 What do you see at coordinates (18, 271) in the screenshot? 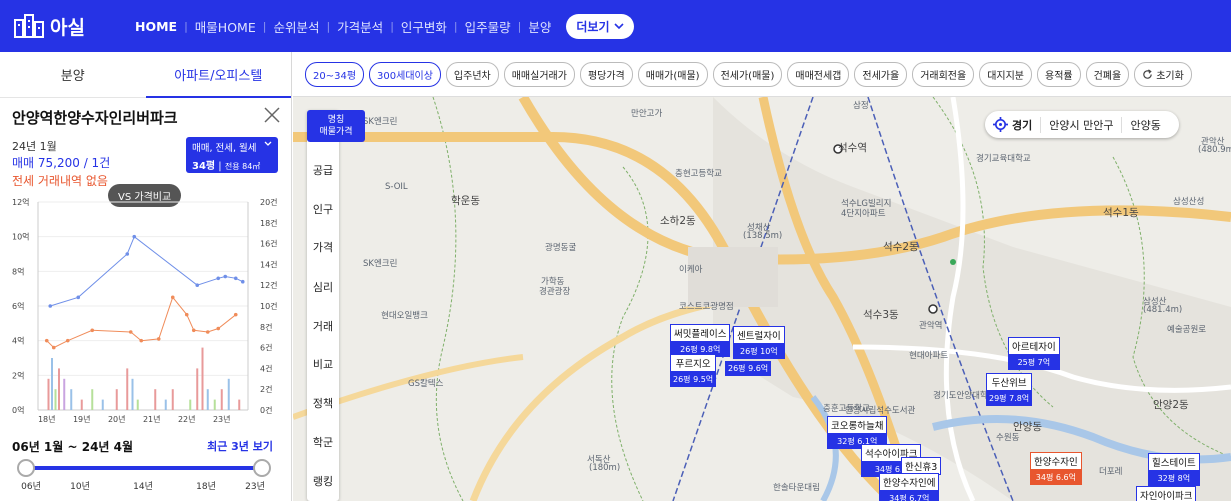
I see `y-left-tick-label: 8억` at bounding box center [18, 271].